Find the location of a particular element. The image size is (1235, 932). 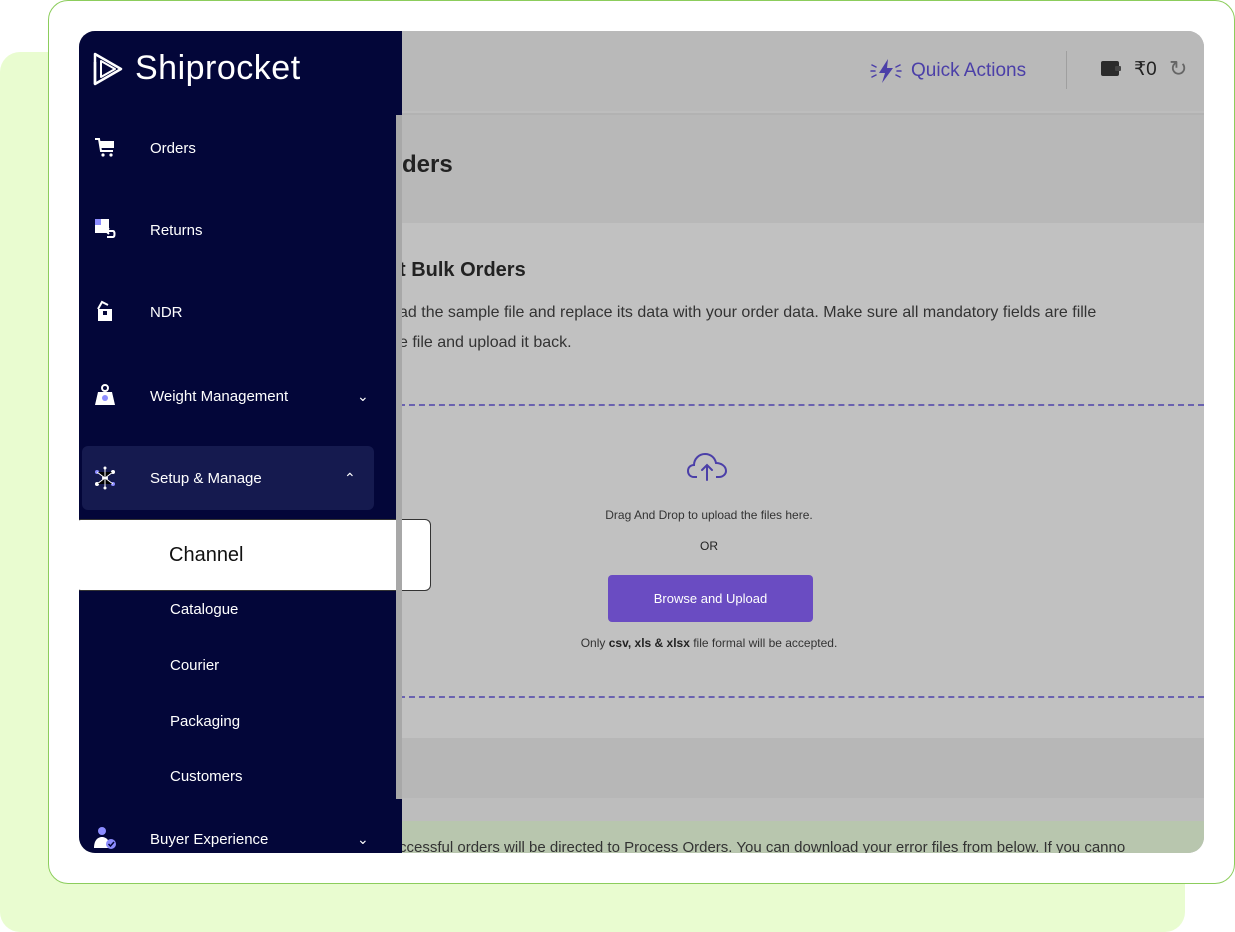

sidebar-subitem-catalogue: Catalogue is located at coordinates (204, 609).